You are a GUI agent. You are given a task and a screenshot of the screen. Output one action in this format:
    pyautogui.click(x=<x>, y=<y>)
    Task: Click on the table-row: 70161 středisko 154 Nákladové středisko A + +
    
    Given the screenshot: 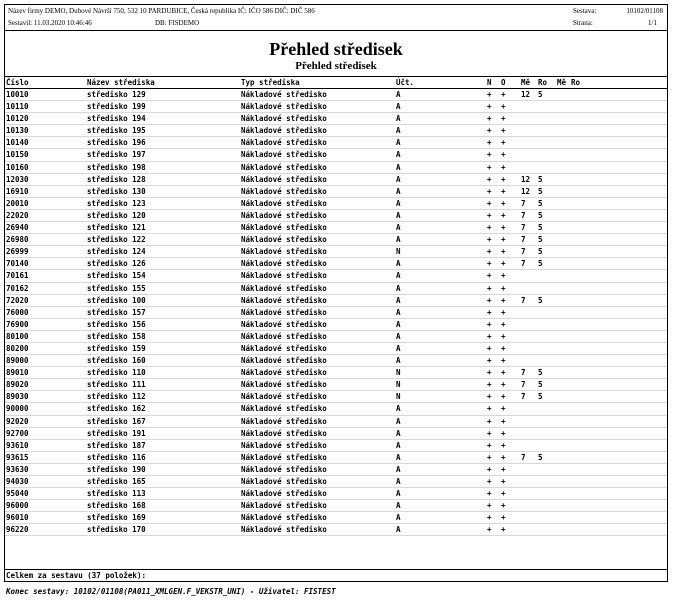 What is the action you would take?
    pyautogui.click(x=336, y=276)
    